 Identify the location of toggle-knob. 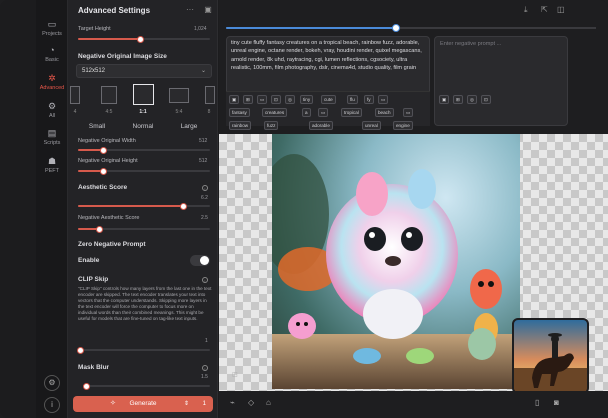
(204, 260).